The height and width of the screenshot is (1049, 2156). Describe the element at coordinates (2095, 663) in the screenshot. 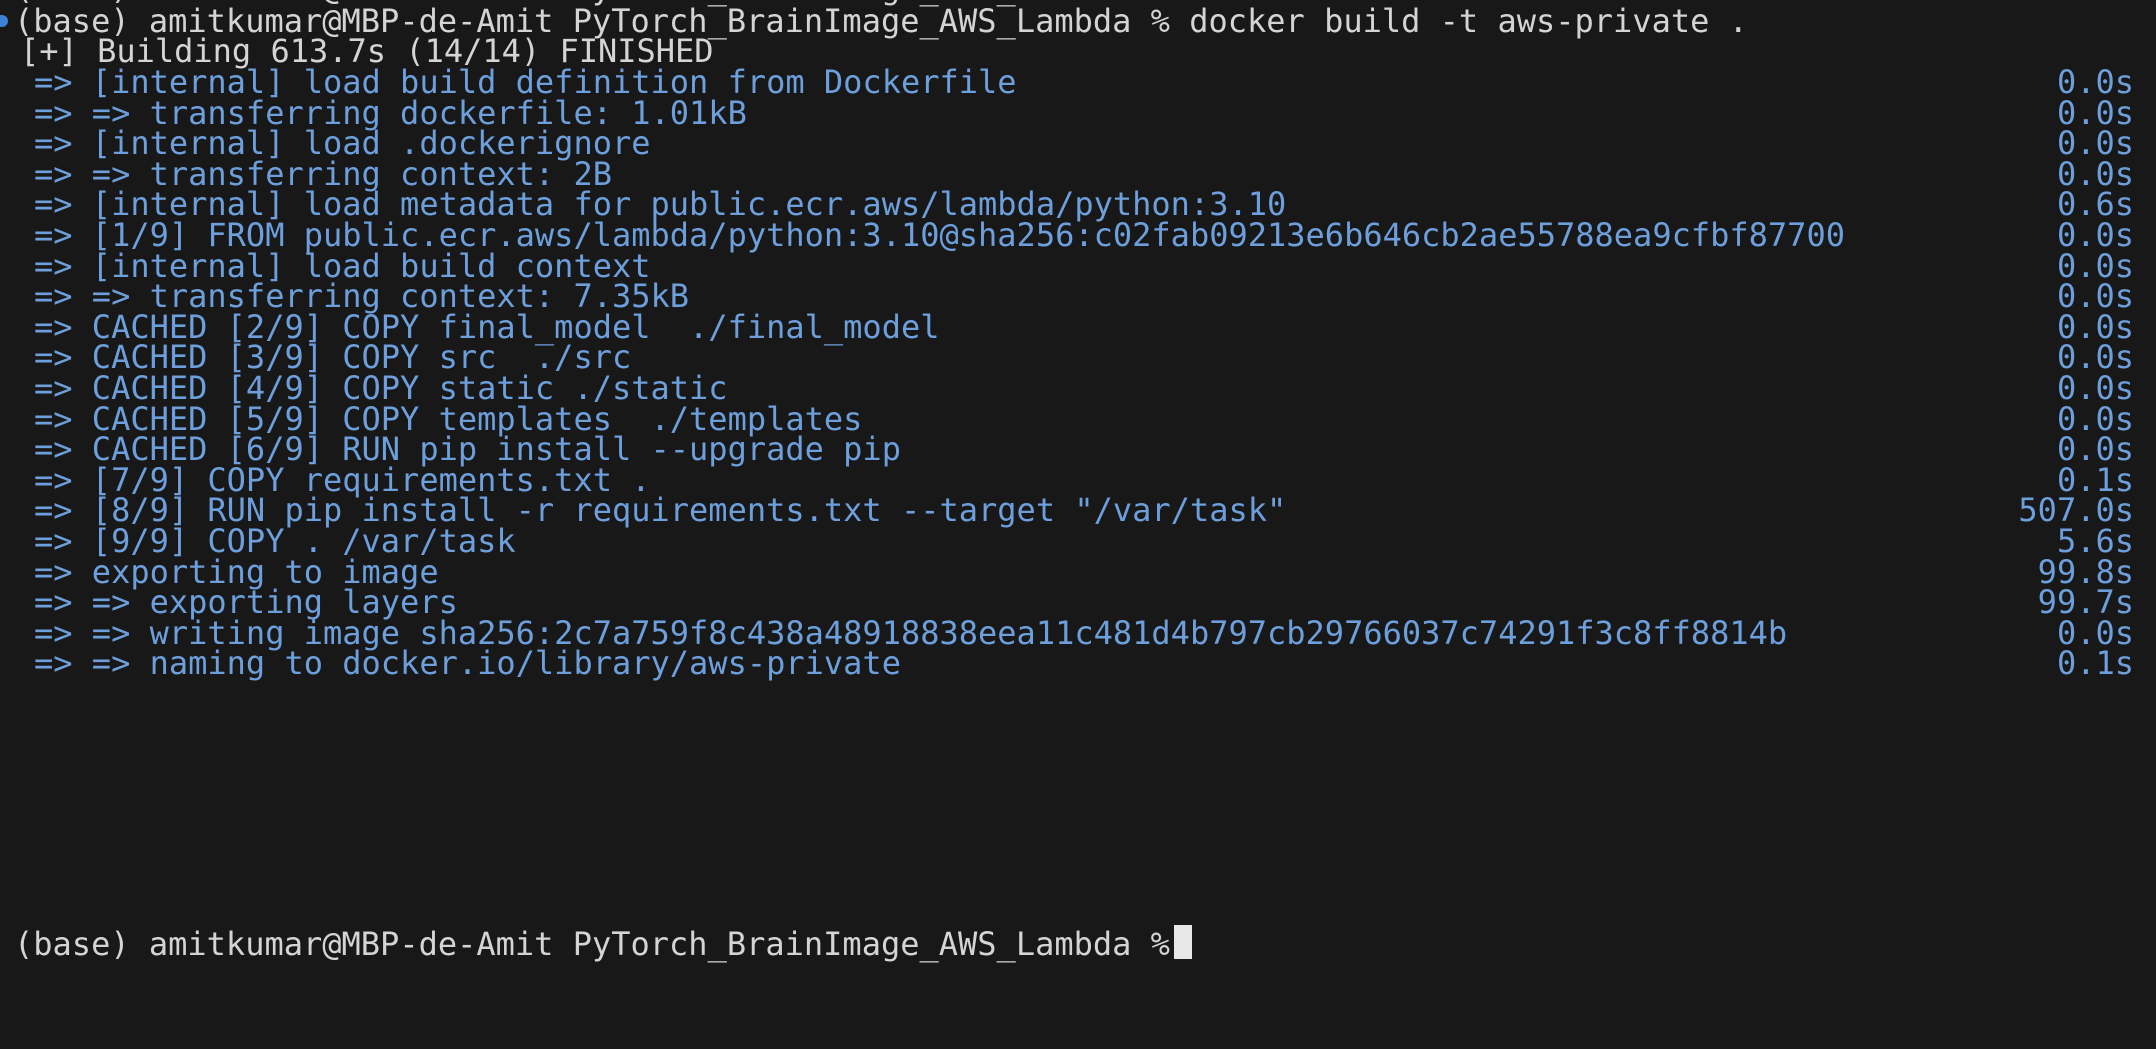

I see `build-step-duration: 0.1s` at that location.